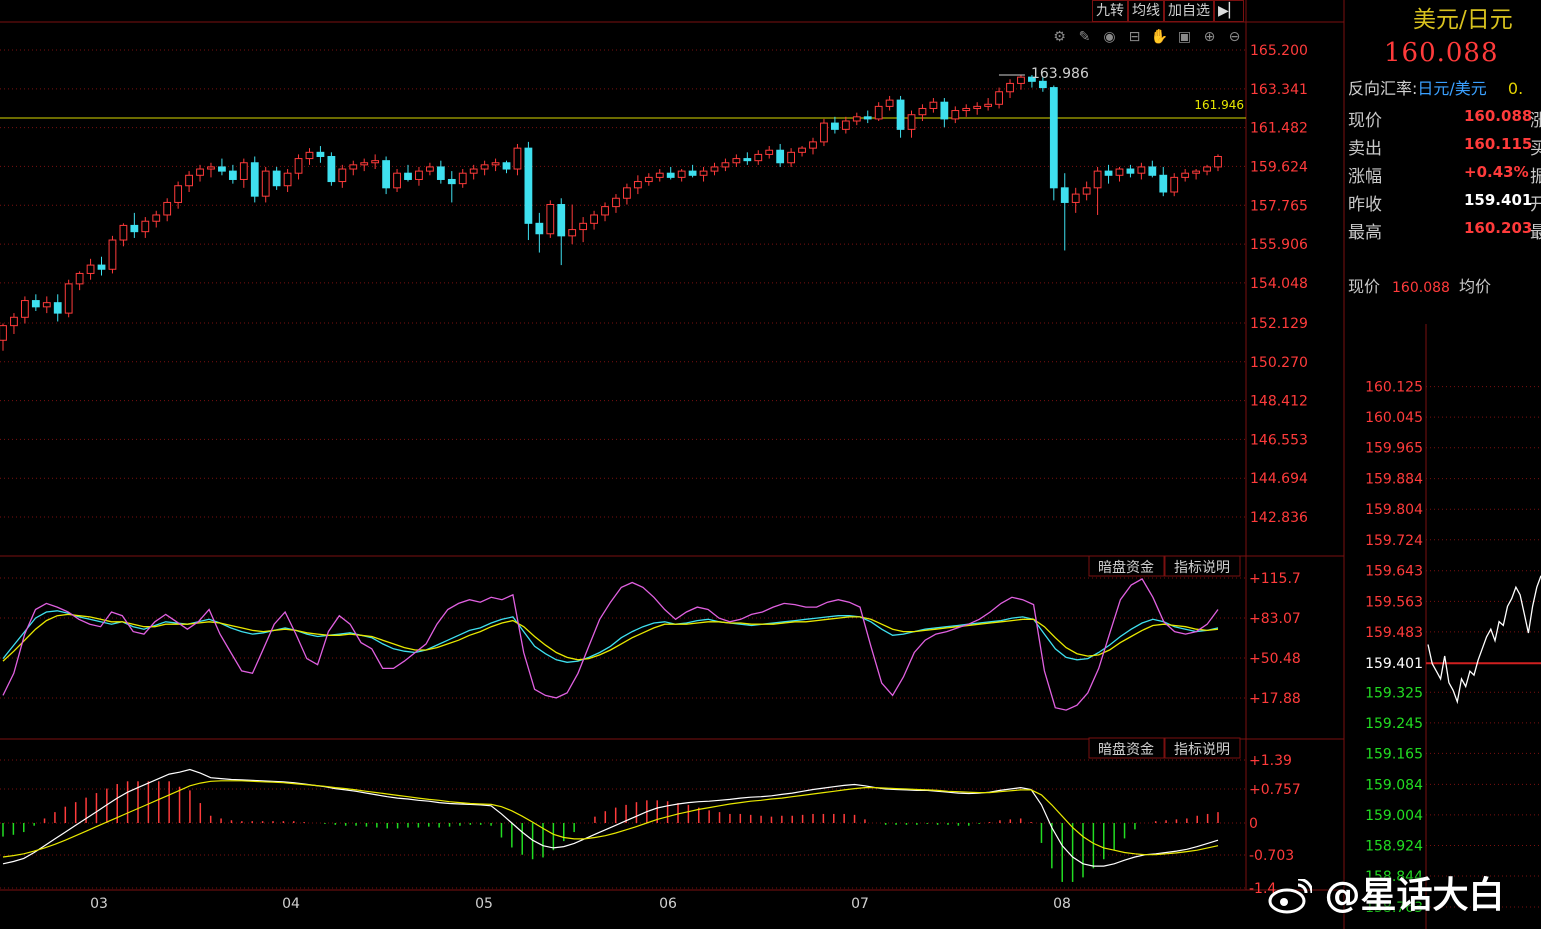 This screenshot has width=1541, height=929. I want to click on current-price: 160.088, so click(1441, 53).